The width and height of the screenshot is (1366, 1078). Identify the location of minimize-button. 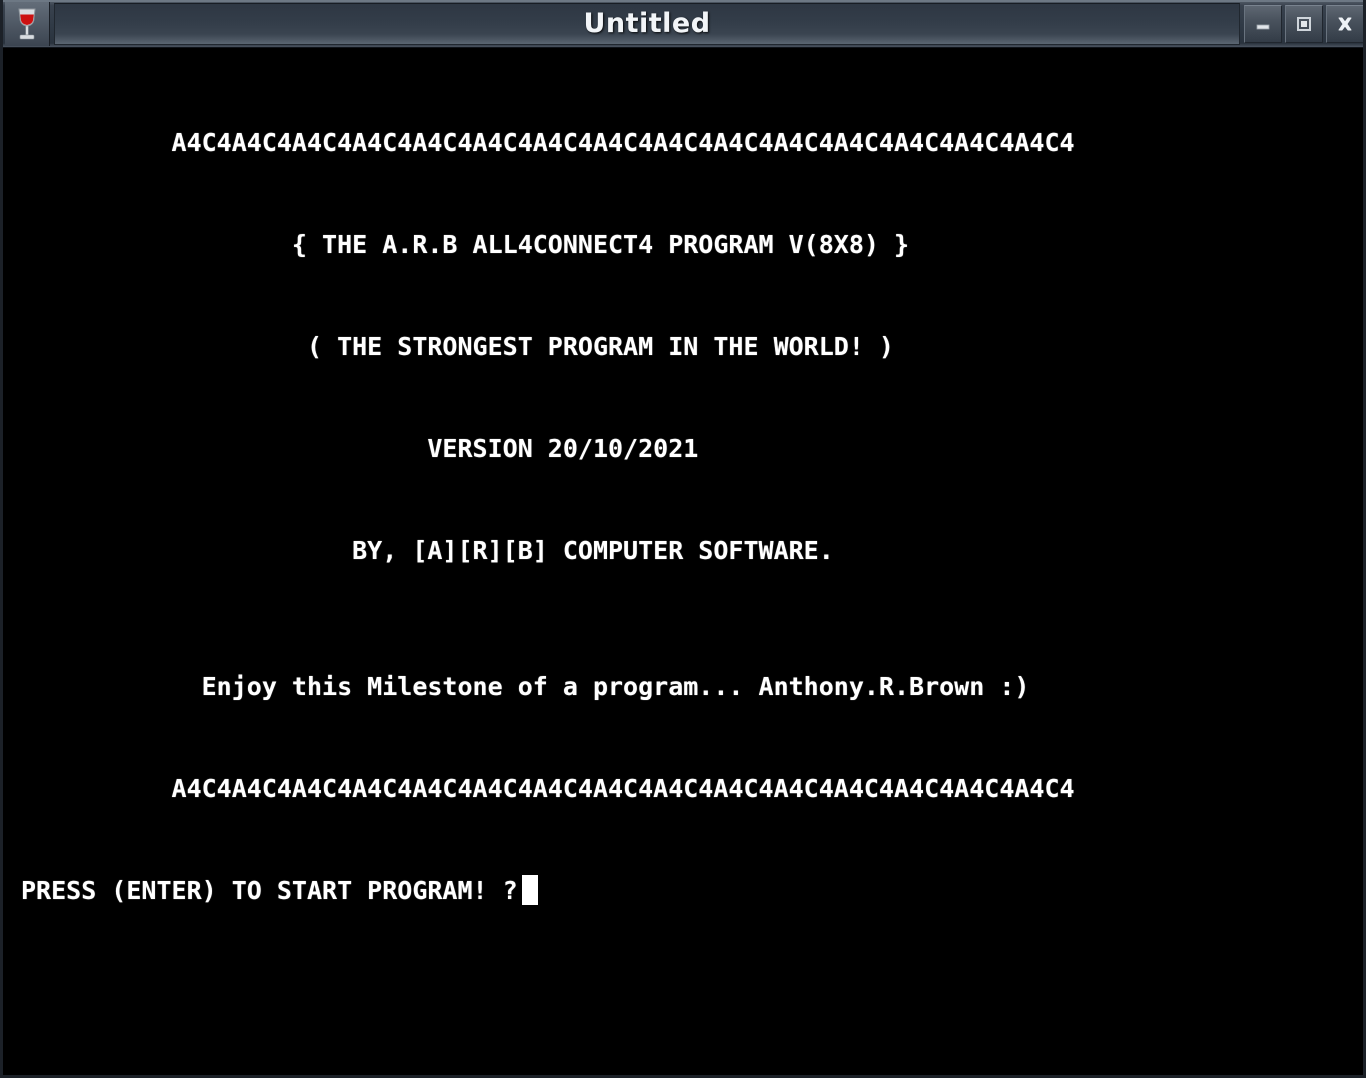
(1263, 23).